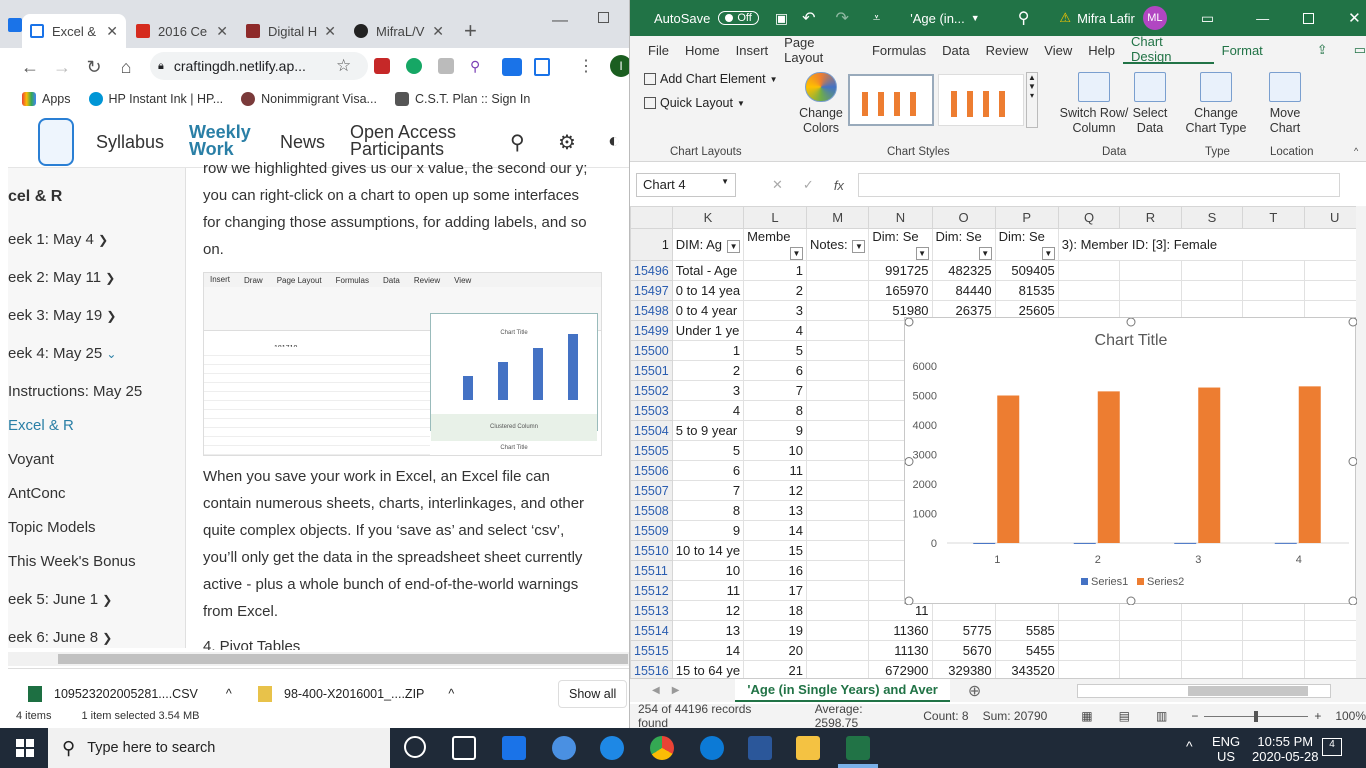  What do you see at coordinates (900, 290) in the screenshot?
I see `cell-n: 165970` at bounding box center [900, 290].